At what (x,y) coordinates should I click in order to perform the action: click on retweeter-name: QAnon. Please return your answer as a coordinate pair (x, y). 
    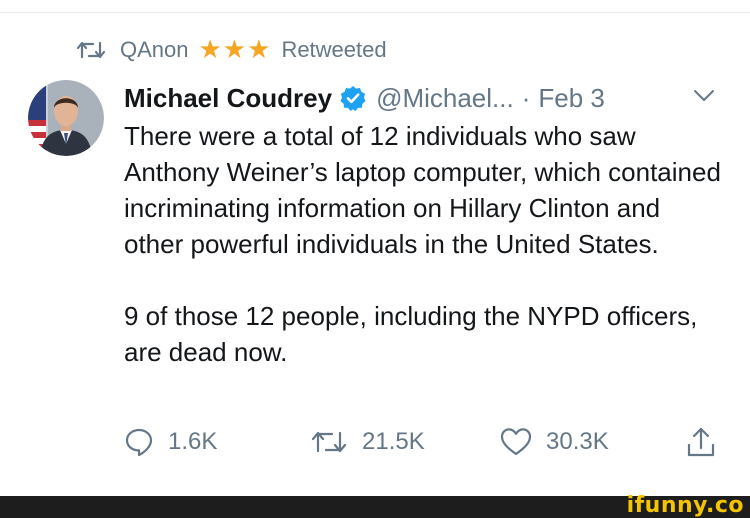
    Looking at the image, I should click on (154, 50).